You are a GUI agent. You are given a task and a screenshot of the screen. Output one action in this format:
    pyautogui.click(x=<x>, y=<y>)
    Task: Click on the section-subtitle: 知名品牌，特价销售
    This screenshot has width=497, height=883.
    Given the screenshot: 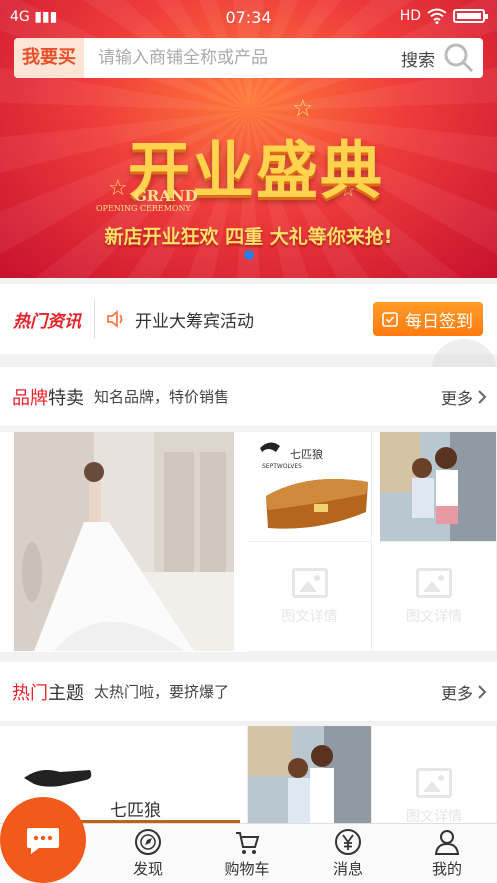 What is the action you would take?
    pyautogui.click(x=162, y=397)
    